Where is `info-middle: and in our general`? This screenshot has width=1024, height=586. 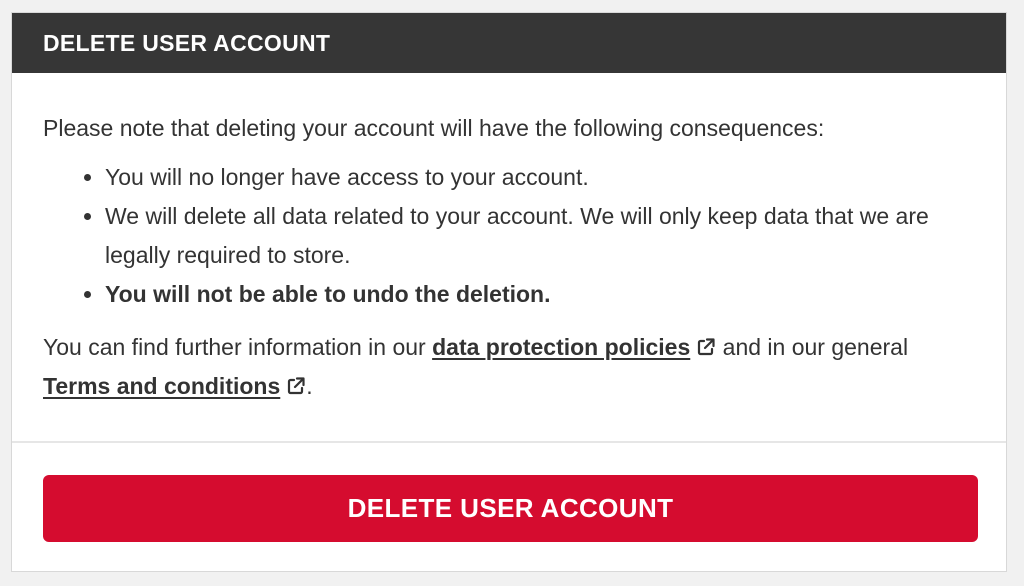
info-middle: and in our general is located at coordinates (812, 347).